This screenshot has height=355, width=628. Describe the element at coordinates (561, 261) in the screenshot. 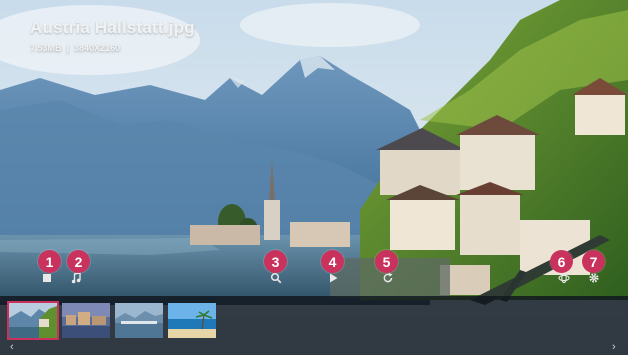

I see `callout-badge-6: 6` at that location.